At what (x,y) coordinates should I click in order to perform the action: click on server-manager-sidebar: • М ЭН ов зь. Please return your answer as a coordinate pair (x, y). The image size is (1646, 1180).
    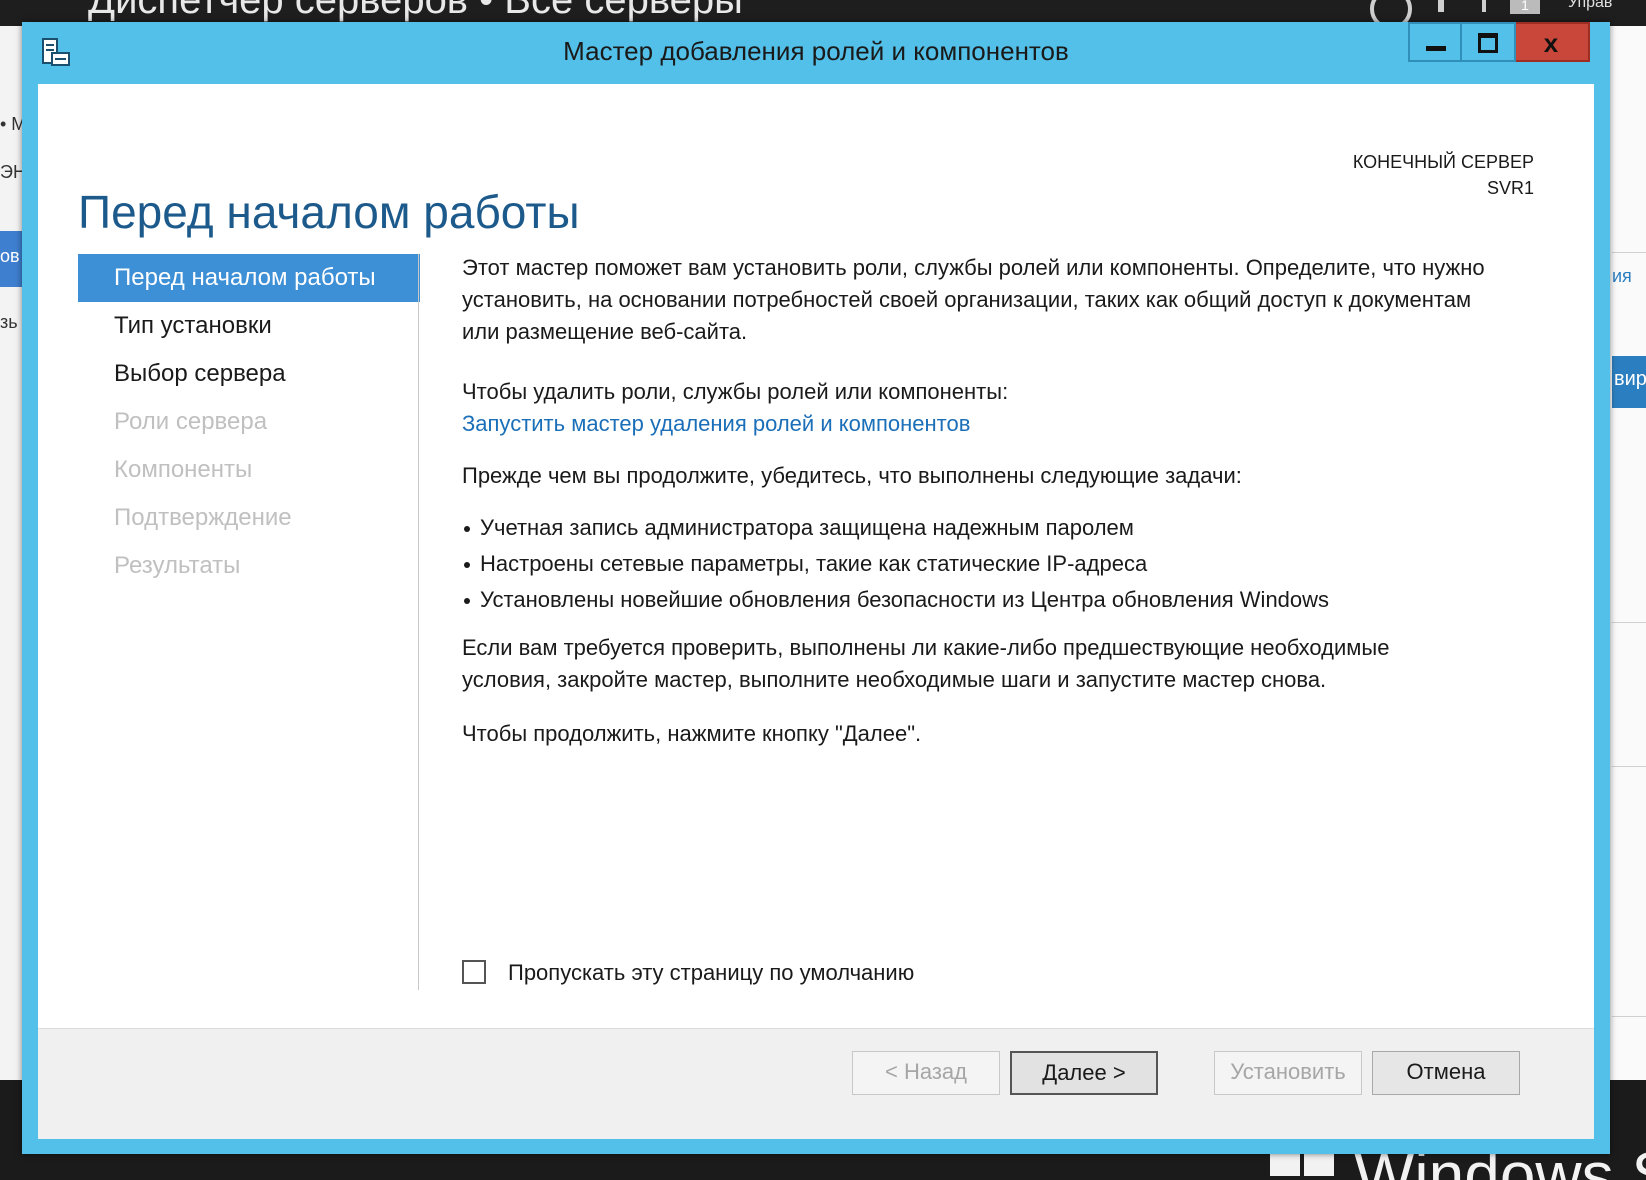
    Looking at the image, I should click on (12, 586).